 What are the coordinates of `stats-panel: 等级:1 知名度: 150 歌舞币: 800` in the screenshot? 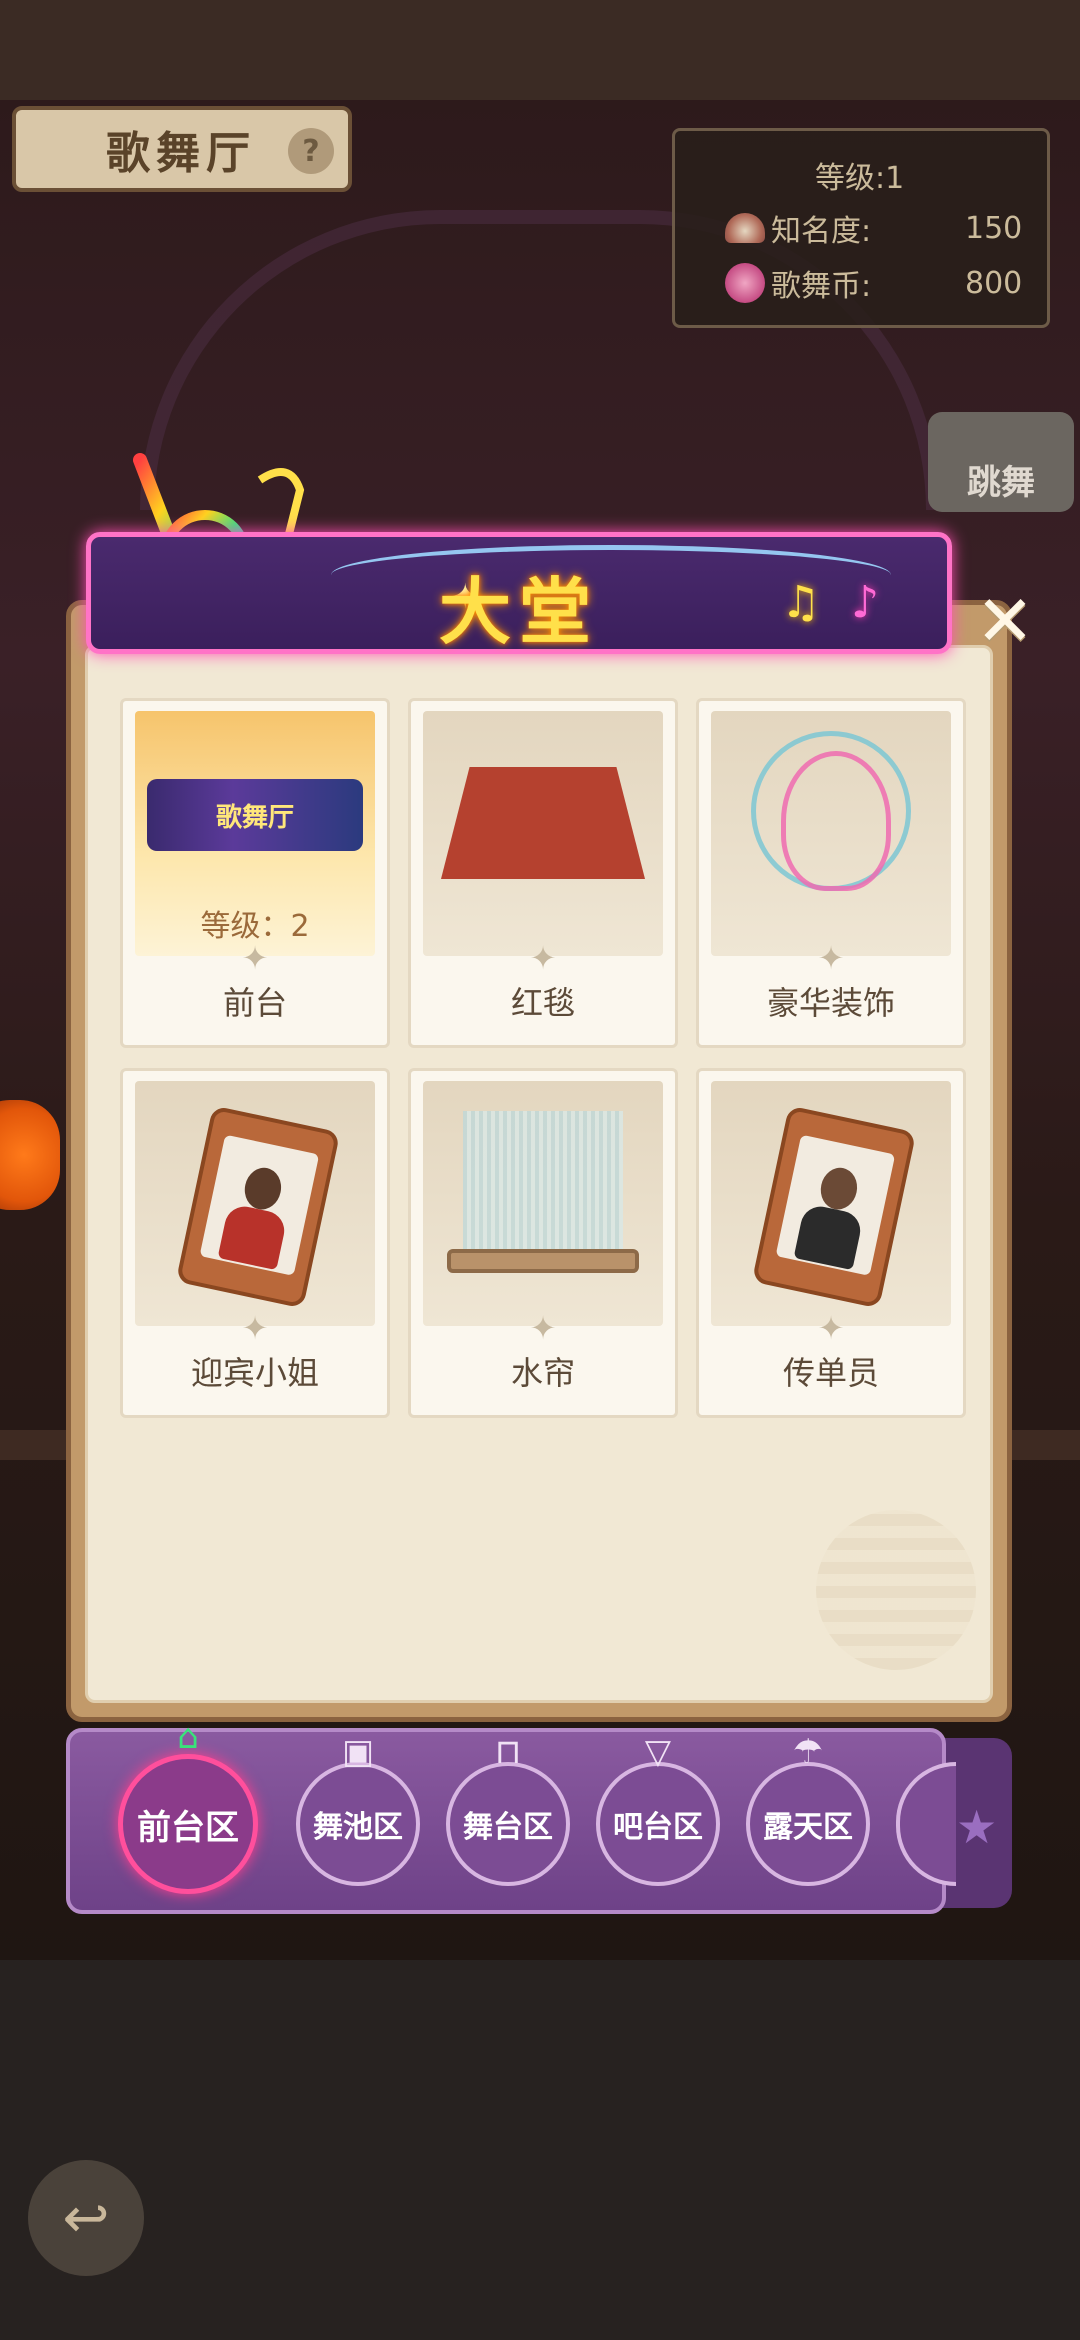 It's located at (861, 228).